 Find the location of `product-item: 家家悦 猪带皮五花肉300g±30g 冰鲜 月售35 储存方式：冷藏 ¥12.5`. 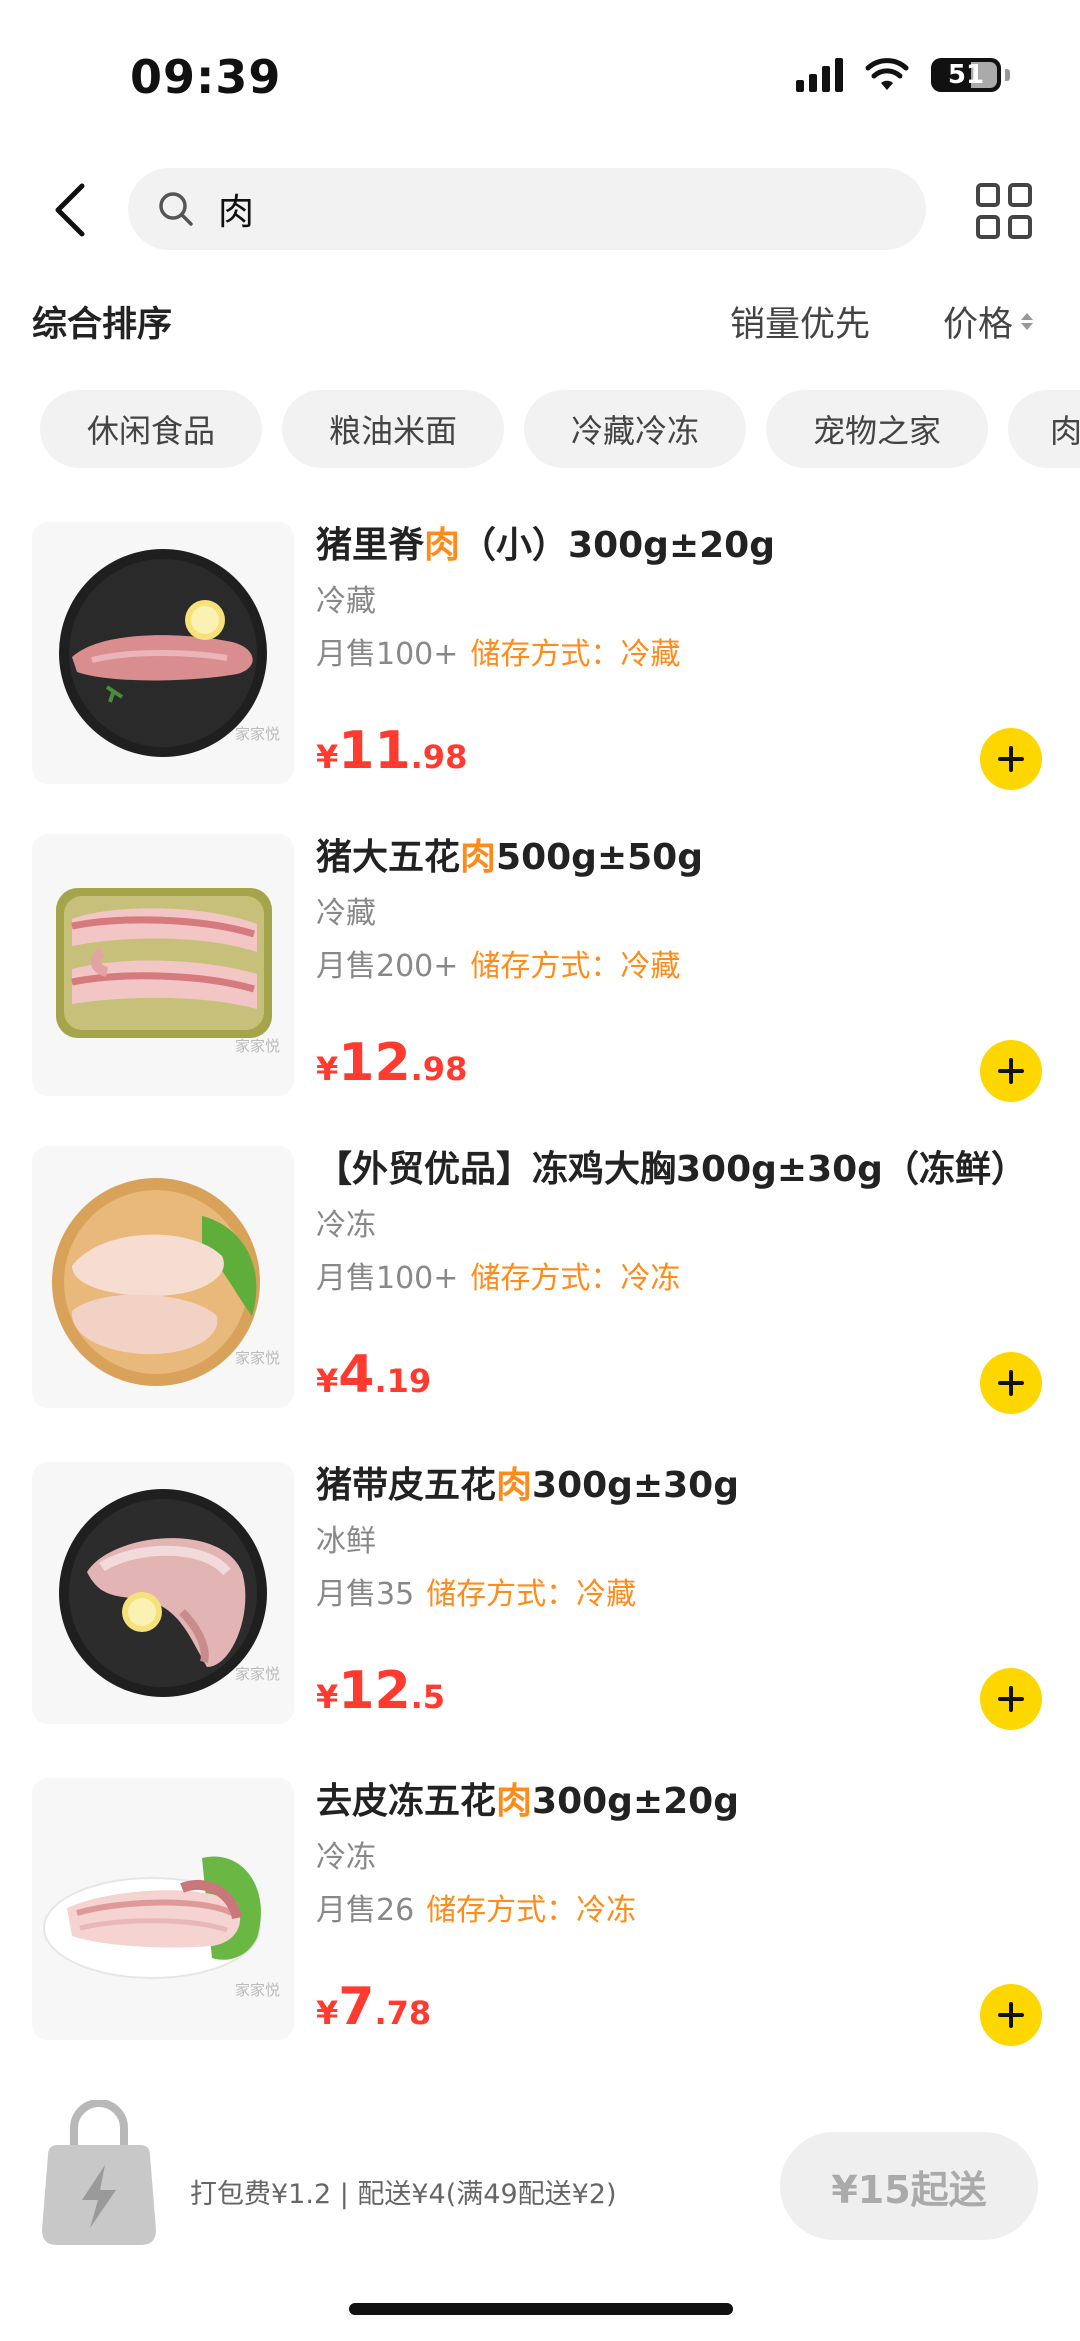

product-item: 家家悦 猪带皮五花肉300g±30g 冰鲜 月售35 储存方式：冷藏 ¥12.5 is located at coordinates (540, 1601).